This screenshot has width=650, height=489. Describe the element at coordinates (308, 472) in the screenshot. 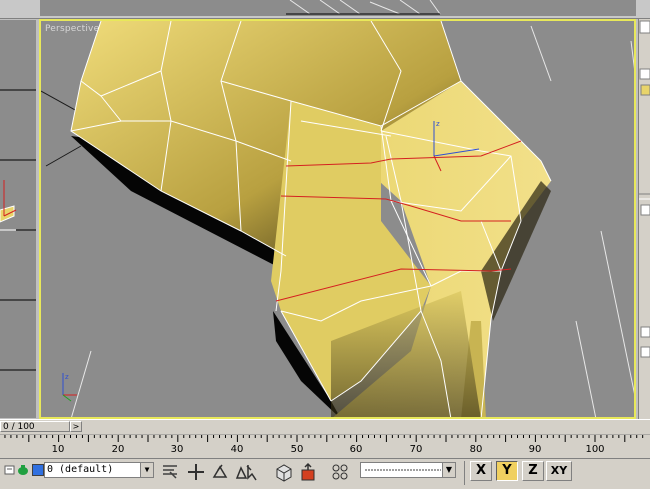

I see `quick-render-icon` at that location.